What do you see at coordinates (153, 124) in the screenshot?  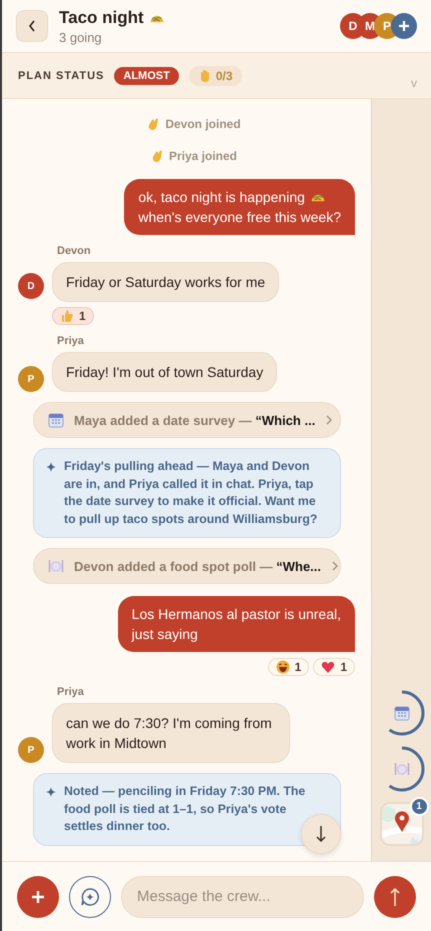 I see `waving-hand-icon` at bounding box center [153, 124].